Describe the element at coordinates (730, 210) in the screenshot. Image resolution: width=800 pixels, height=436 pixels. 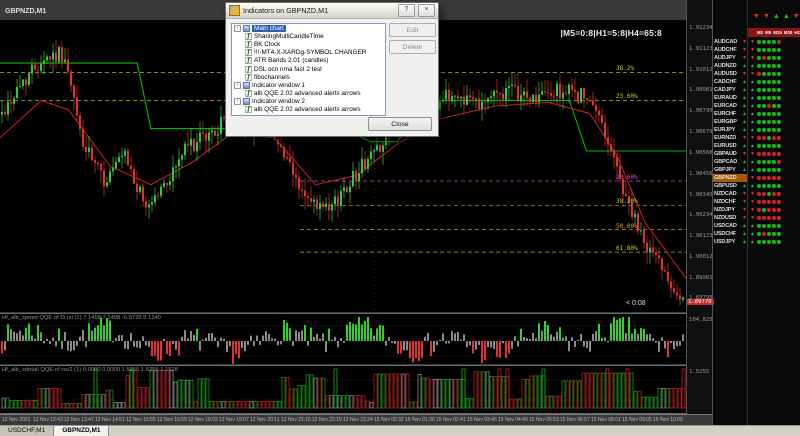
I see `symbol-row-nzdjpy: NZDJPY ▼` at that location.